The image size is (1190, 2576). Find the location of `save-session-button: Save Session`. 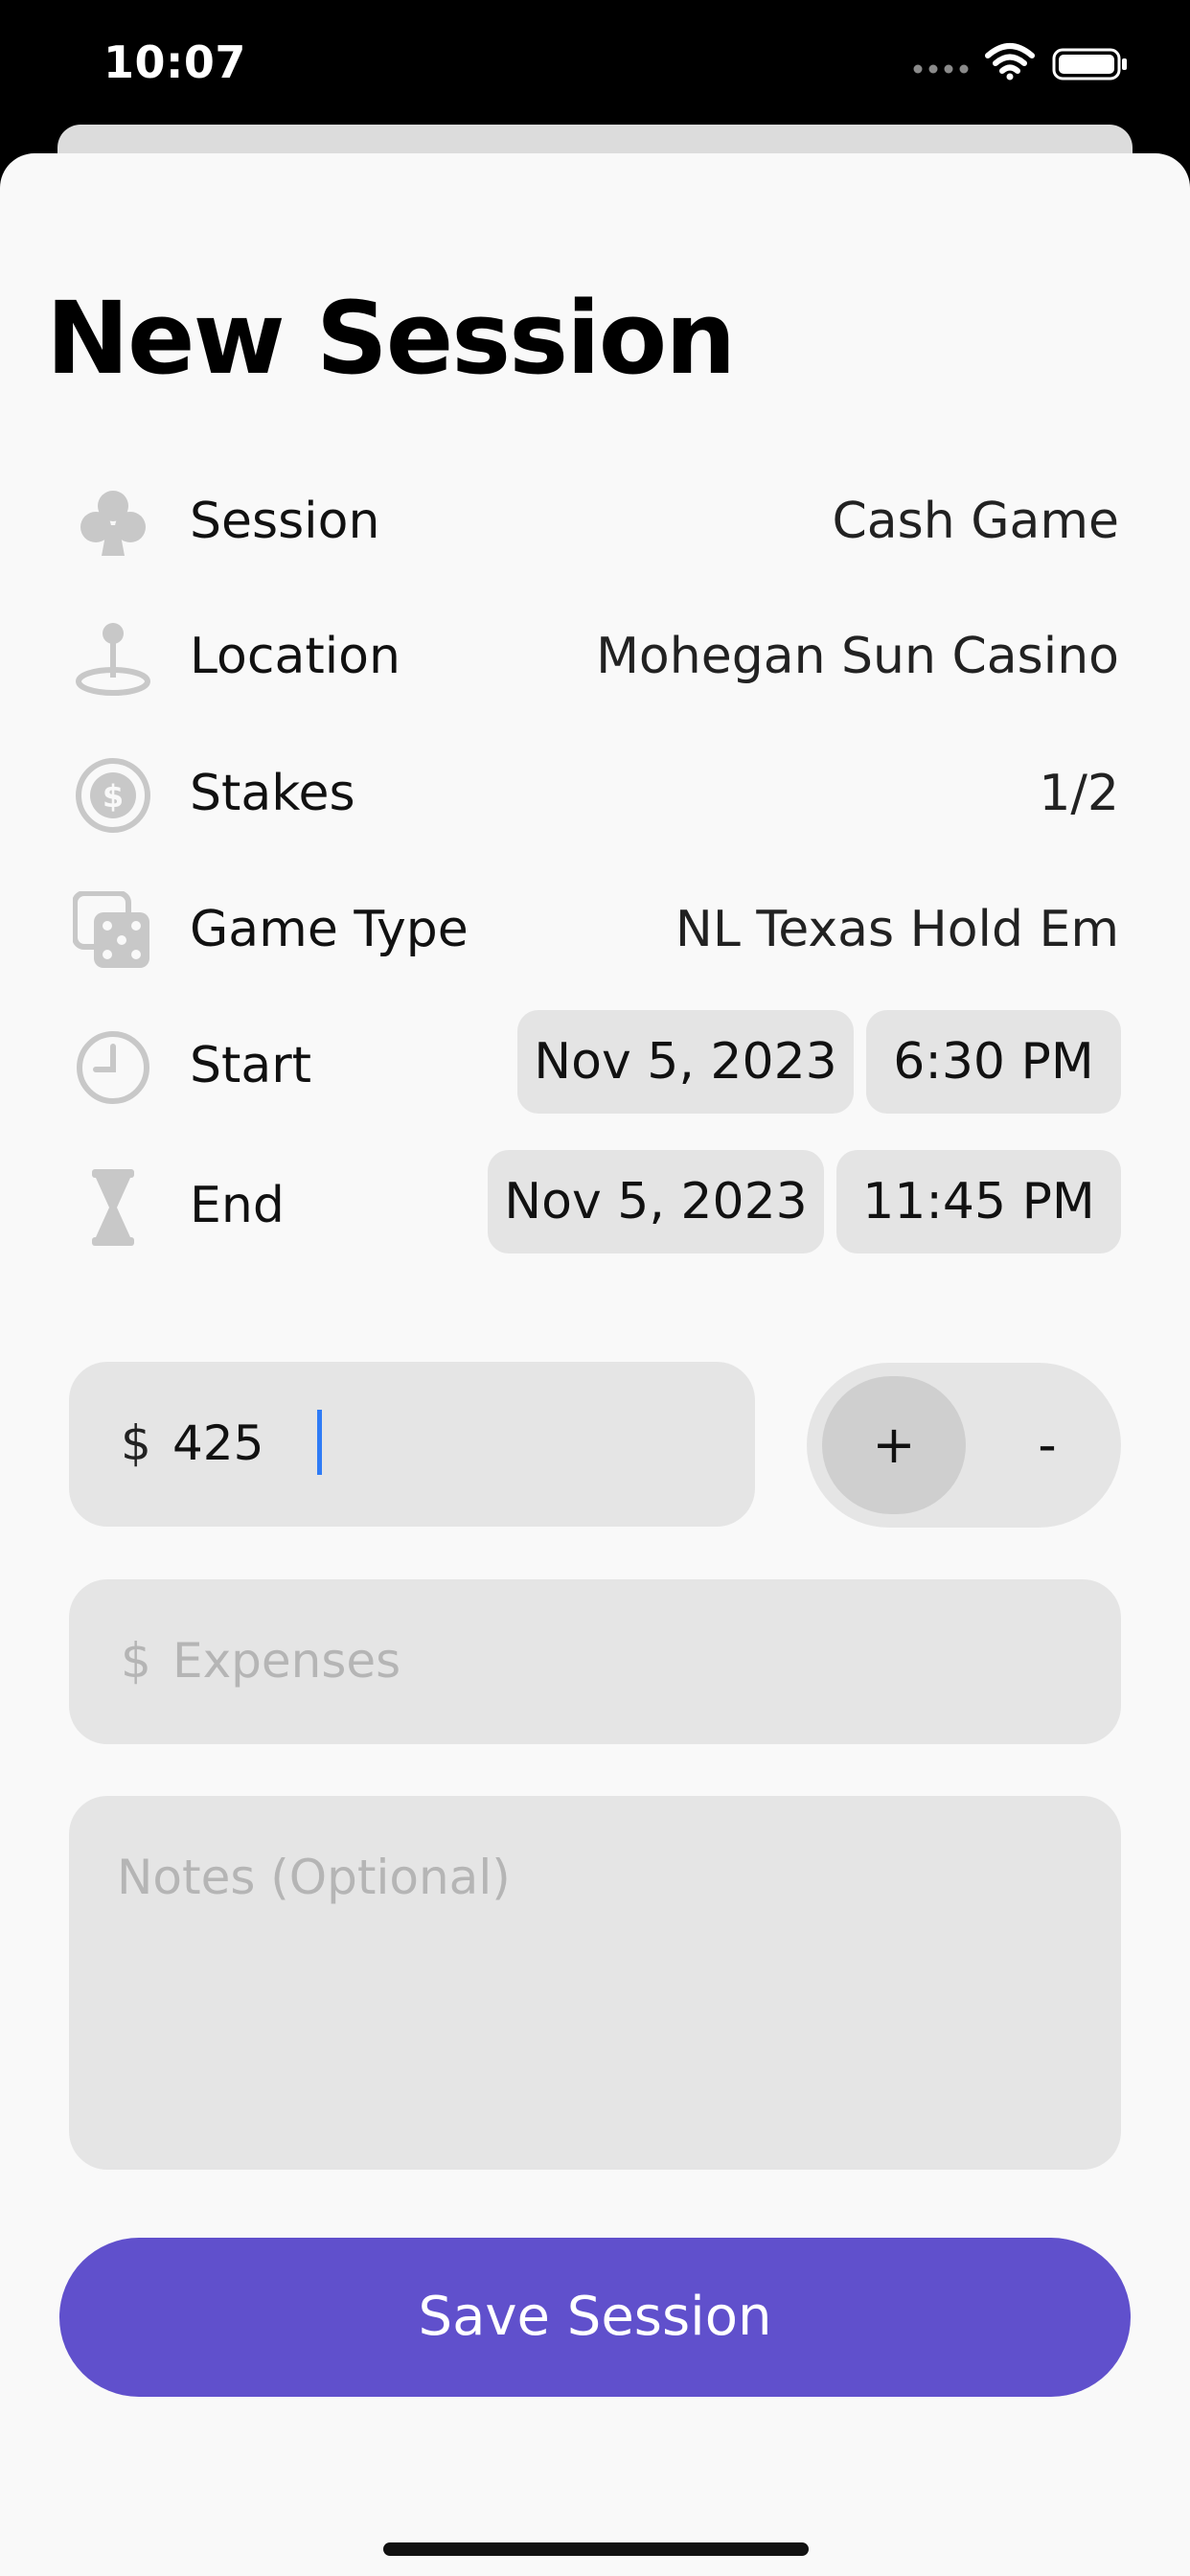

save-session-button: Save Session is located at coordinates (595, 2317).